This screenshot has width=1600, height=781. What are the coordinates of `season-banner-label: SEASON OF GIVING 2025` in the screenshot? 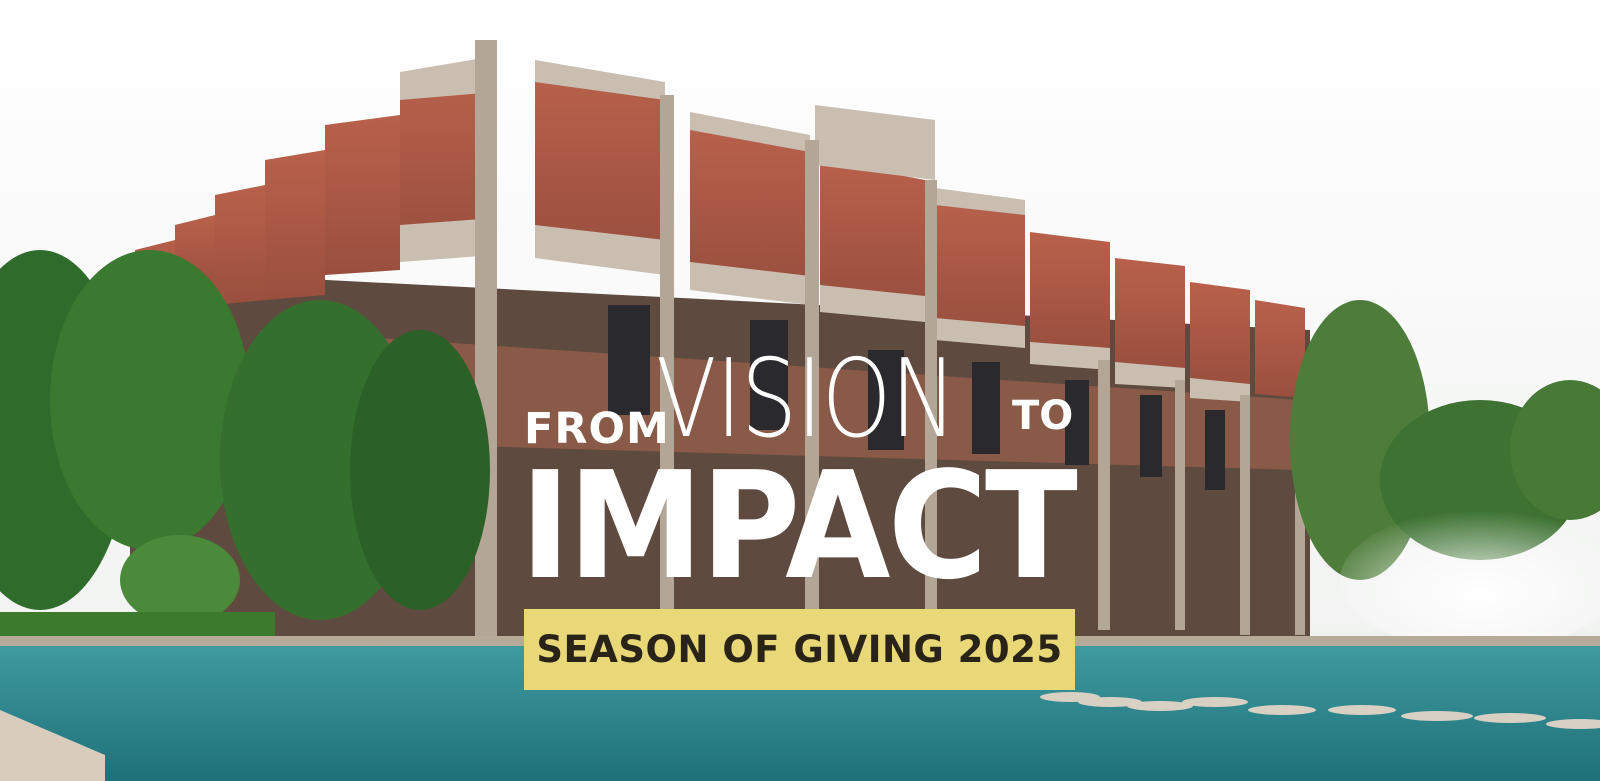 It's located at (799, 649).